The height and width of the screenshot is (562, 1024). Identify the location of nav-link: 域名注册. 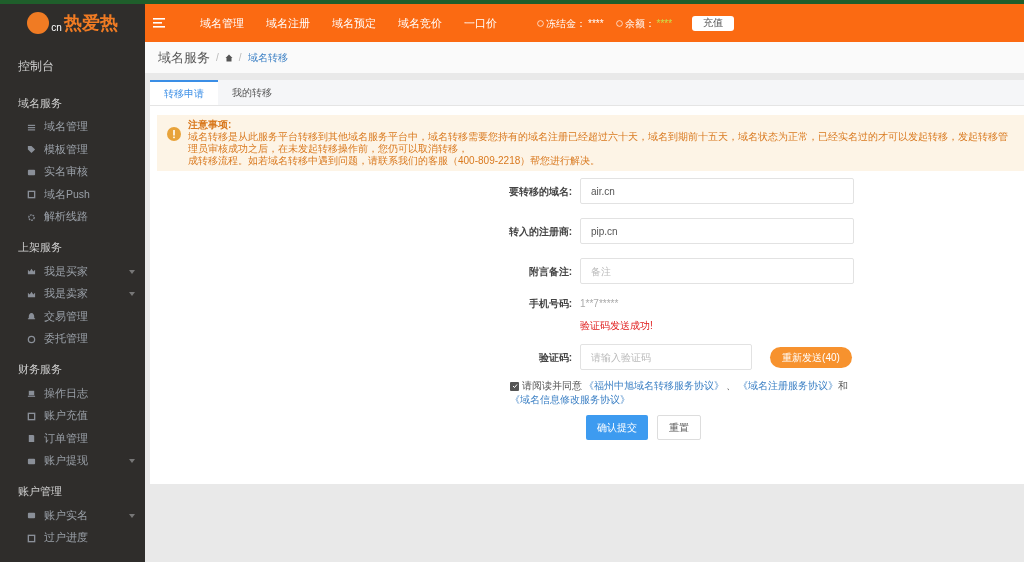
(288, 23).